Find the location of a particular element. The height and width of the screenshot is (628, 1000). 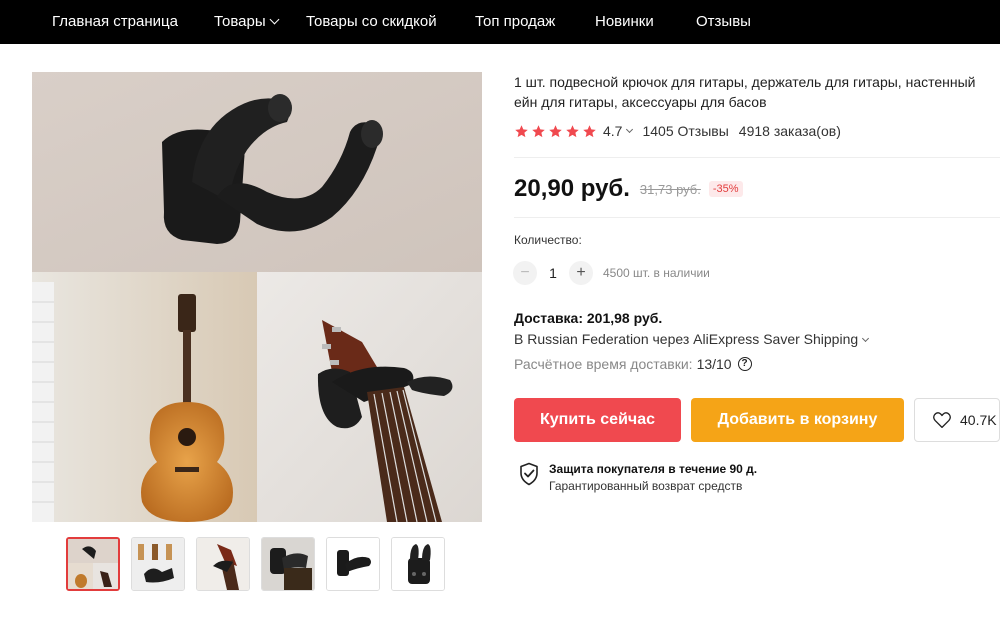

quantity-value: 1 is located at coordinates (553, 273).